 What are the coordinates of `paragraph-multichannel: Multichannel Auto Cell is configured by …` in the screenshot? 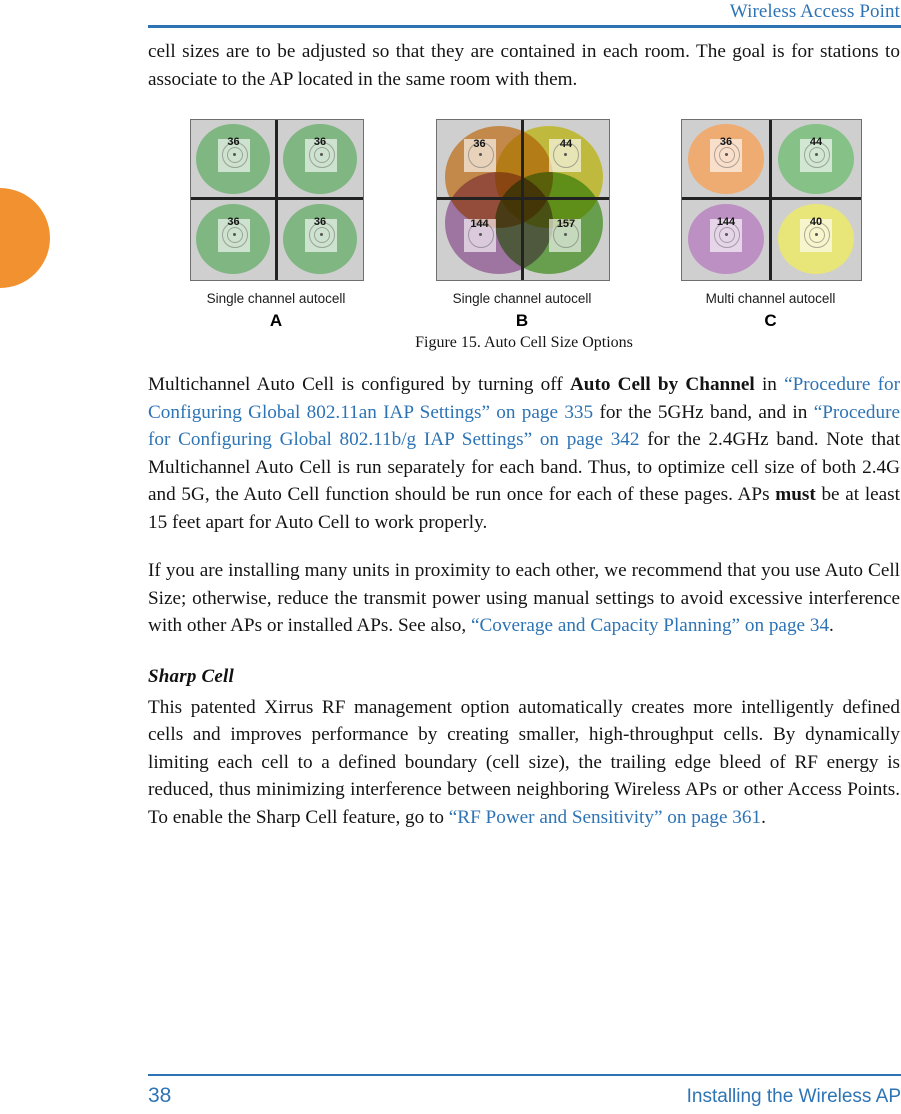 It's located at (524, 453).